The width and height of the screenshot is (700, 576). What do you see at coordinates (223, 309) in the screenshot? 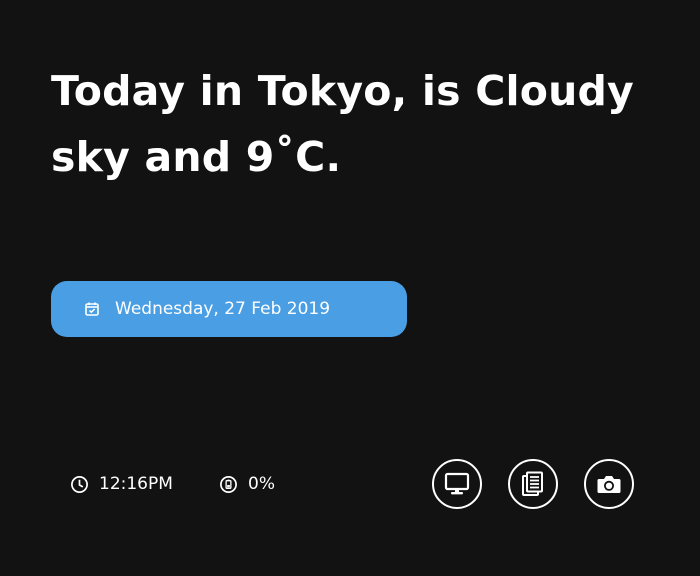
I see `date-label: Wednesday, 27 Feb 2019` at bounding box center [223, 309].